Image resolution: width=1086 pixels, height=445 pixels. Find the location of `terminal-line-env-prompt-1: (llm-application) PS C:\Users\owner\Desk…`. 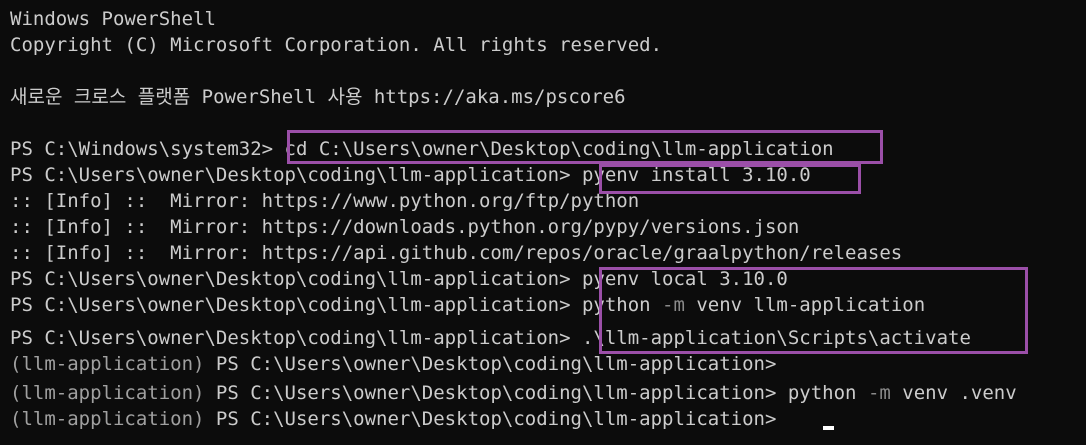

terminal-line-env-prompt-1: (llm-application) PS C:\Users\owner\Desk… is located at coordinates (393, 364).